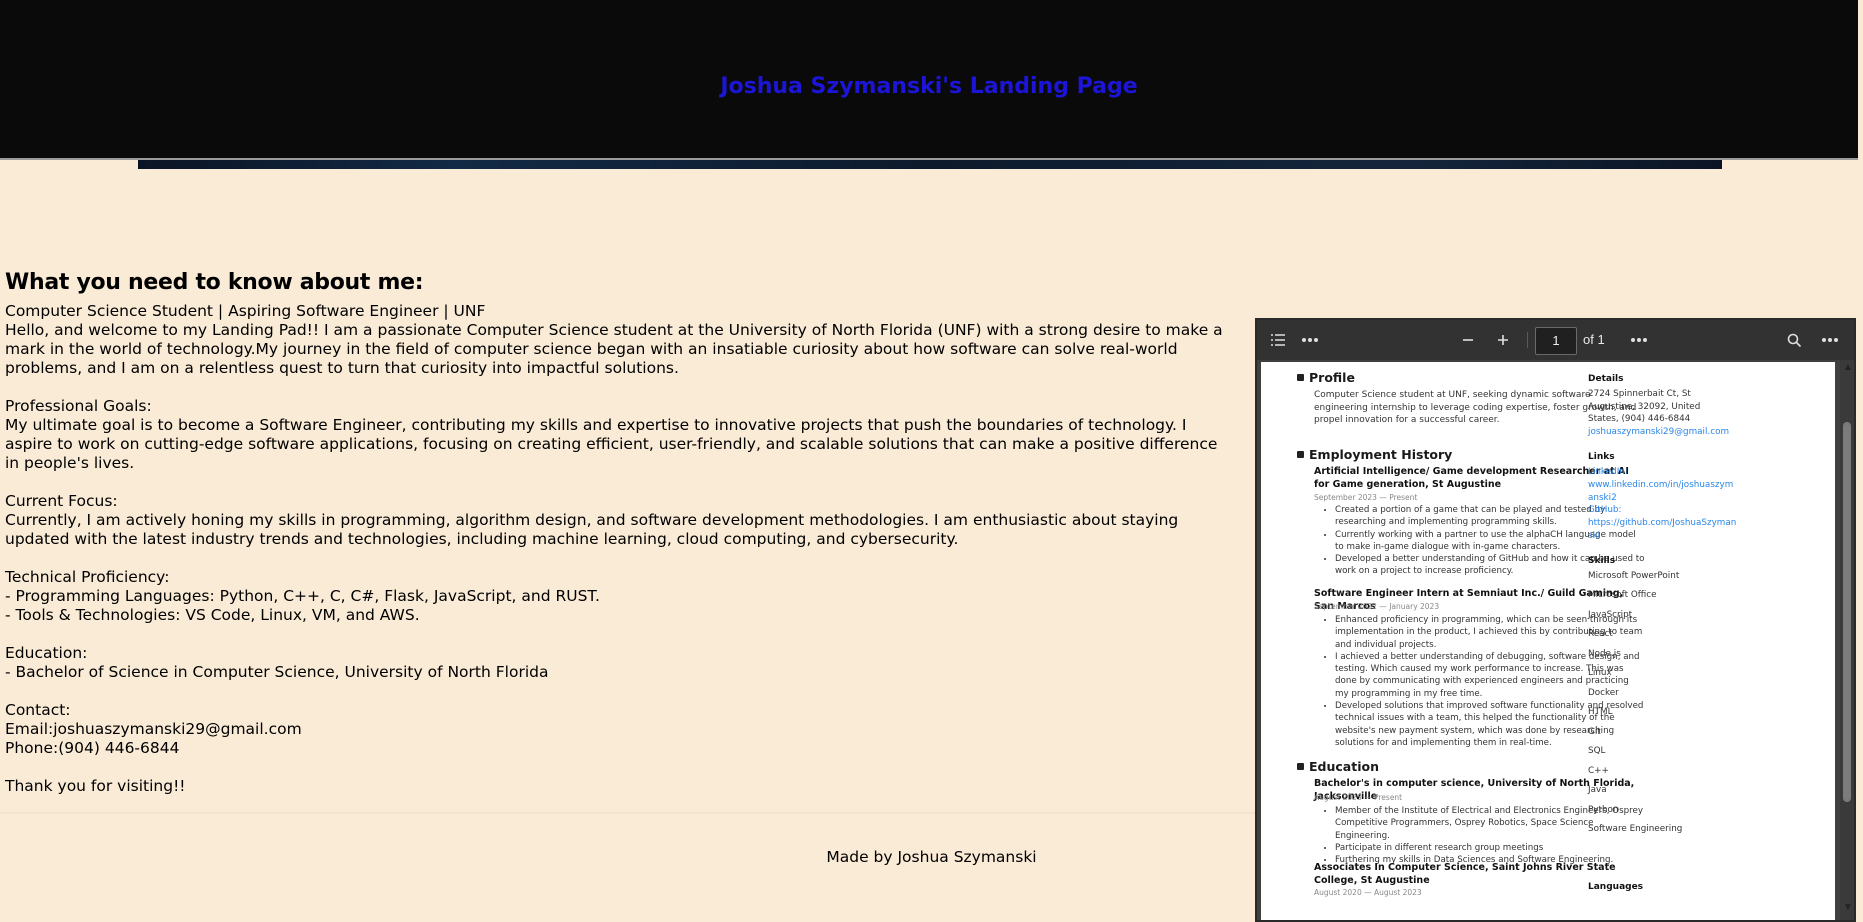 Image resolution: width=1863 pixels, height=922 pixels. Describe the element at coordinates (214, 282) in the screenshot. I see `about-heading: What you need to know about me:` at that location.